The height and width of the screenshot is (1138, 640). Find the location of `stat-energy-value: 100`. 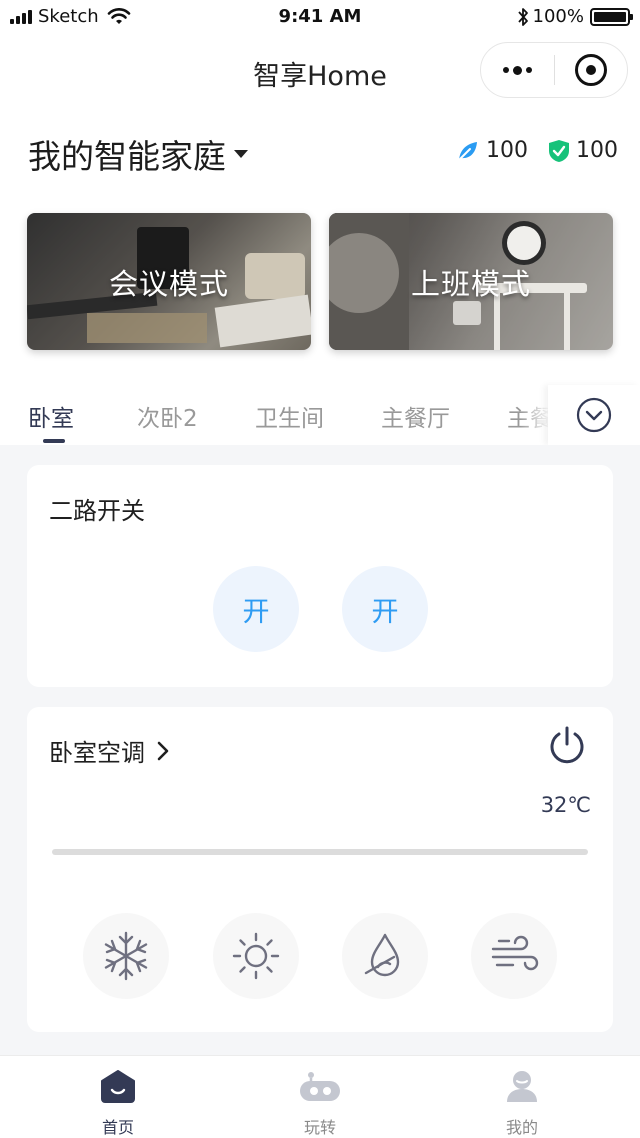

stat-energy-value: 100 is located at coordinates (507, 150).